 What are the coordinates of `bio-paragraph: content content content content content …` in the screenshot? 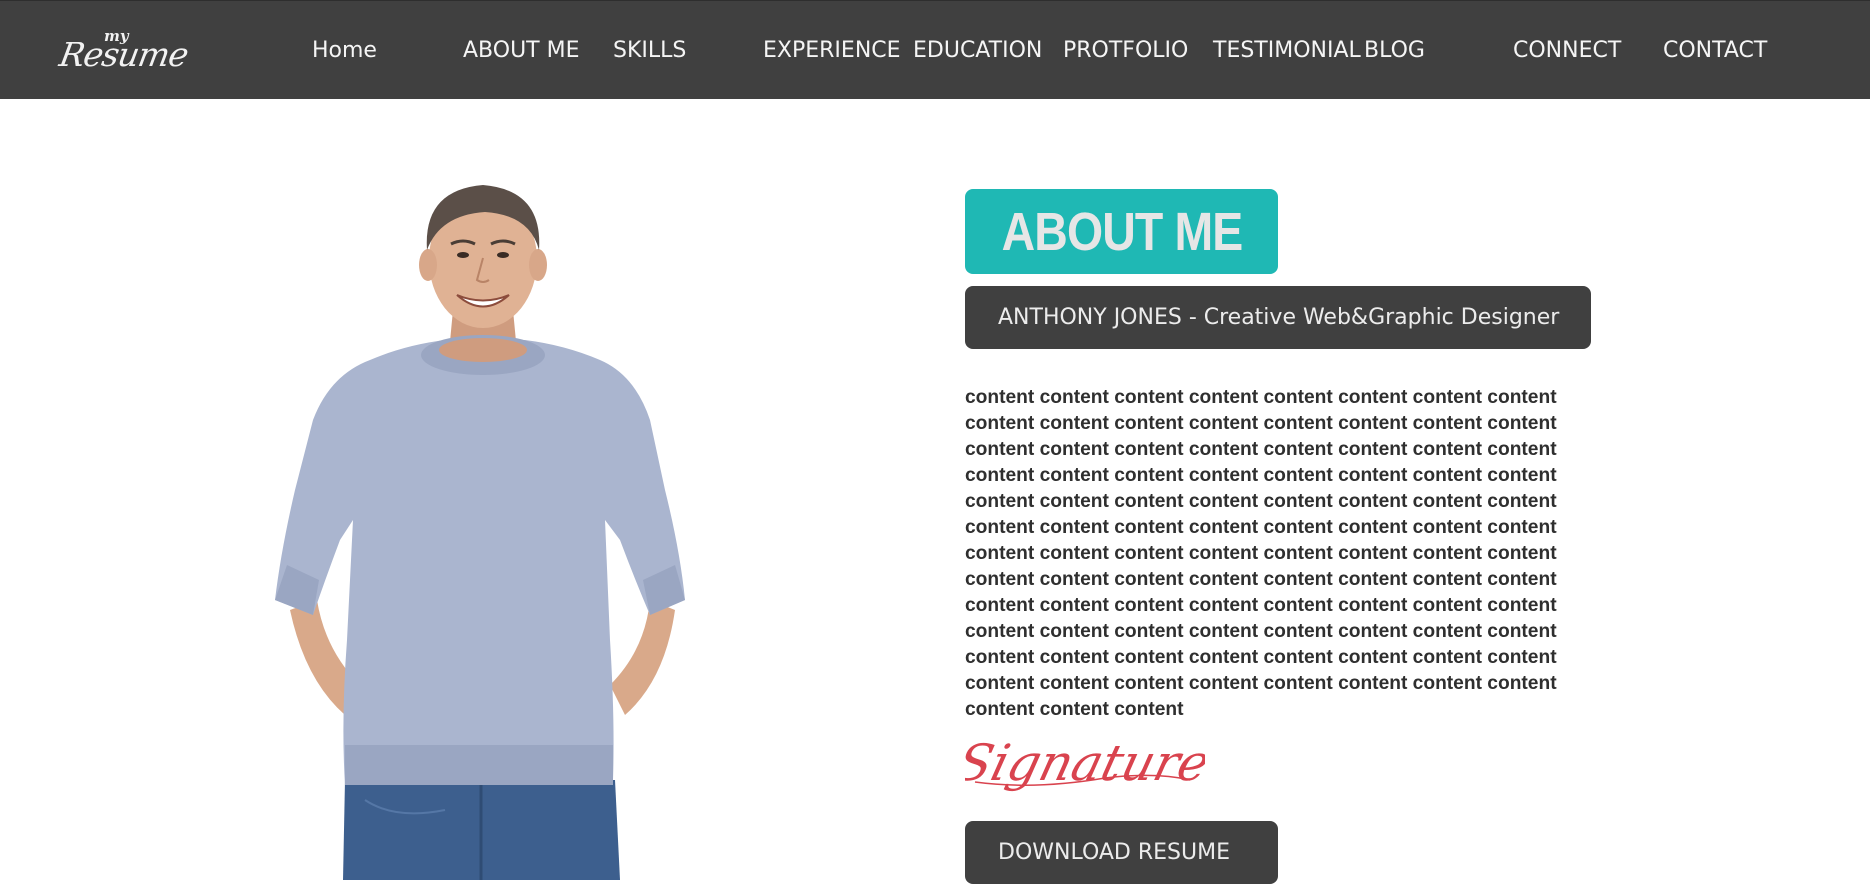 It's located at (1261, 553).